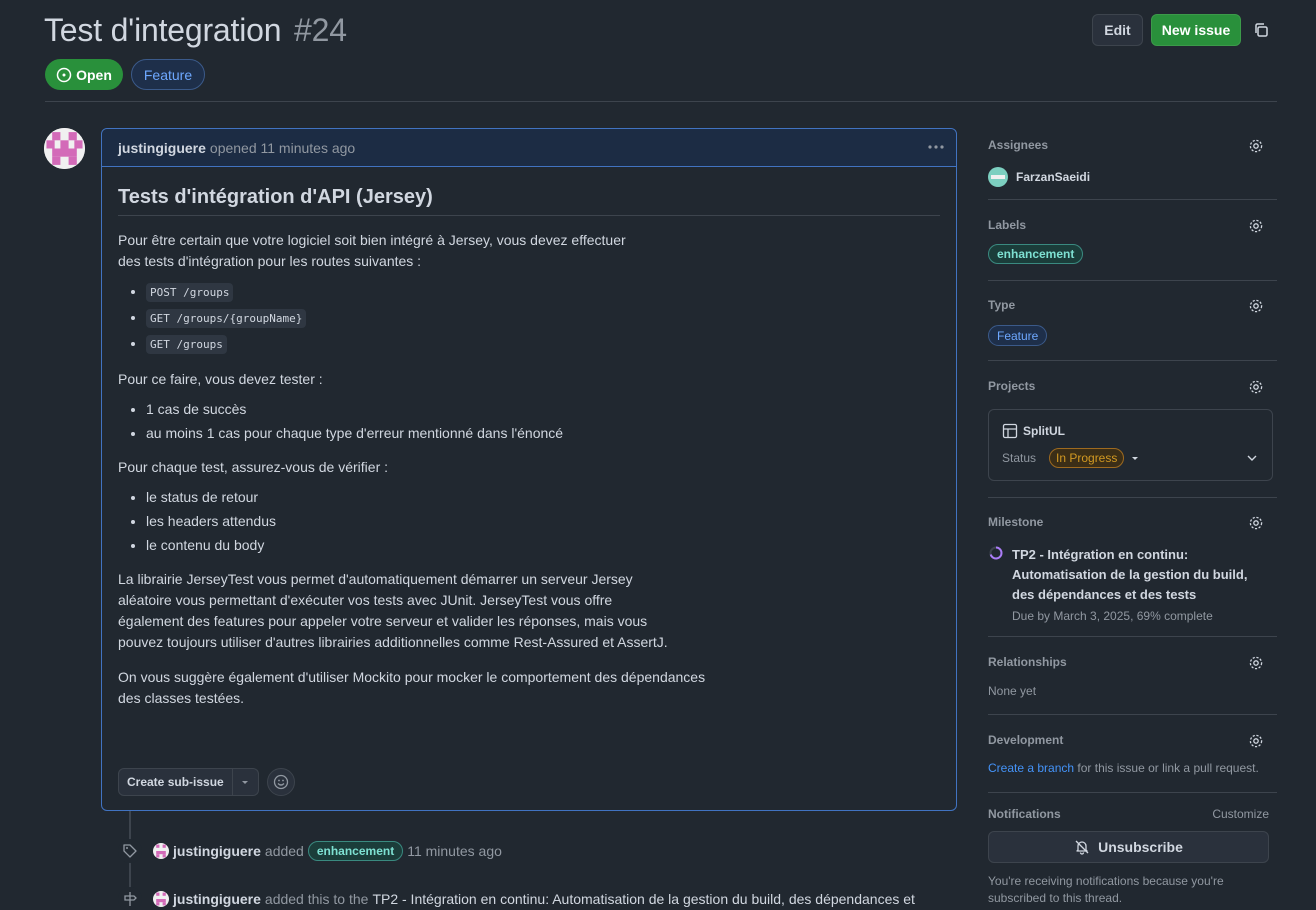 Image resolution: width=1316 pixels, height=910 pixels. What do you see at coordinates (543, 521) in the screenshot?
I see `list-item: les headers attendus` at bounding box center [543, 521].